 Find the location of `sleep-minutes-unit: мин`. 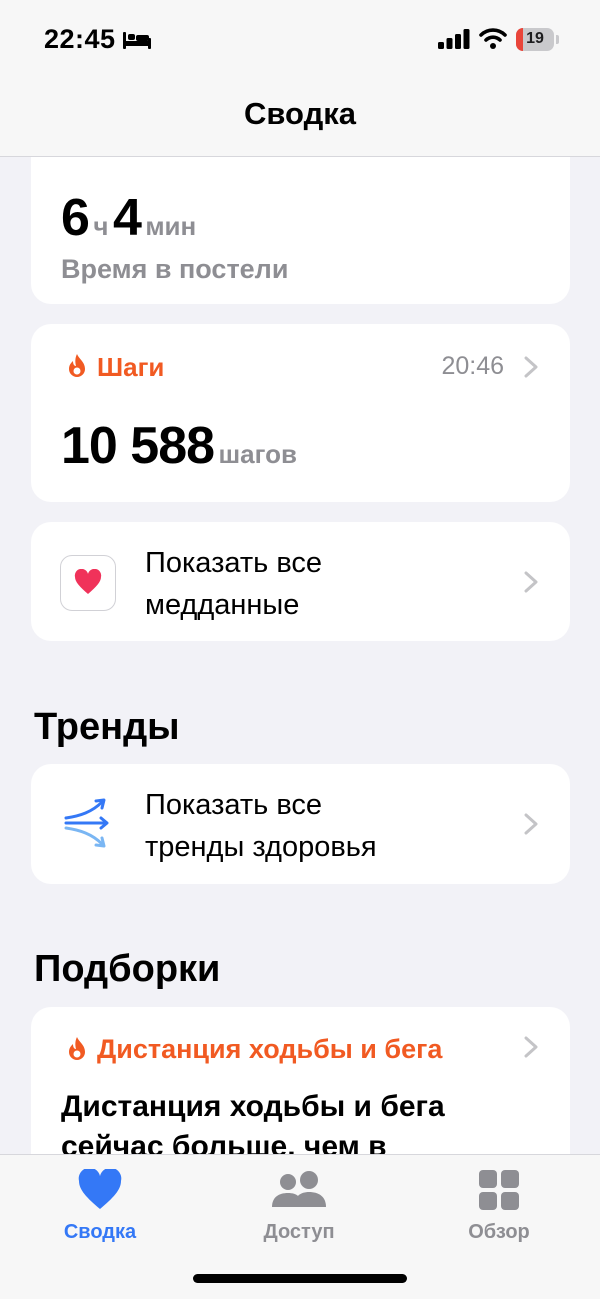

sleep-minutes-unit: мин is located at coordinates (171, 226).